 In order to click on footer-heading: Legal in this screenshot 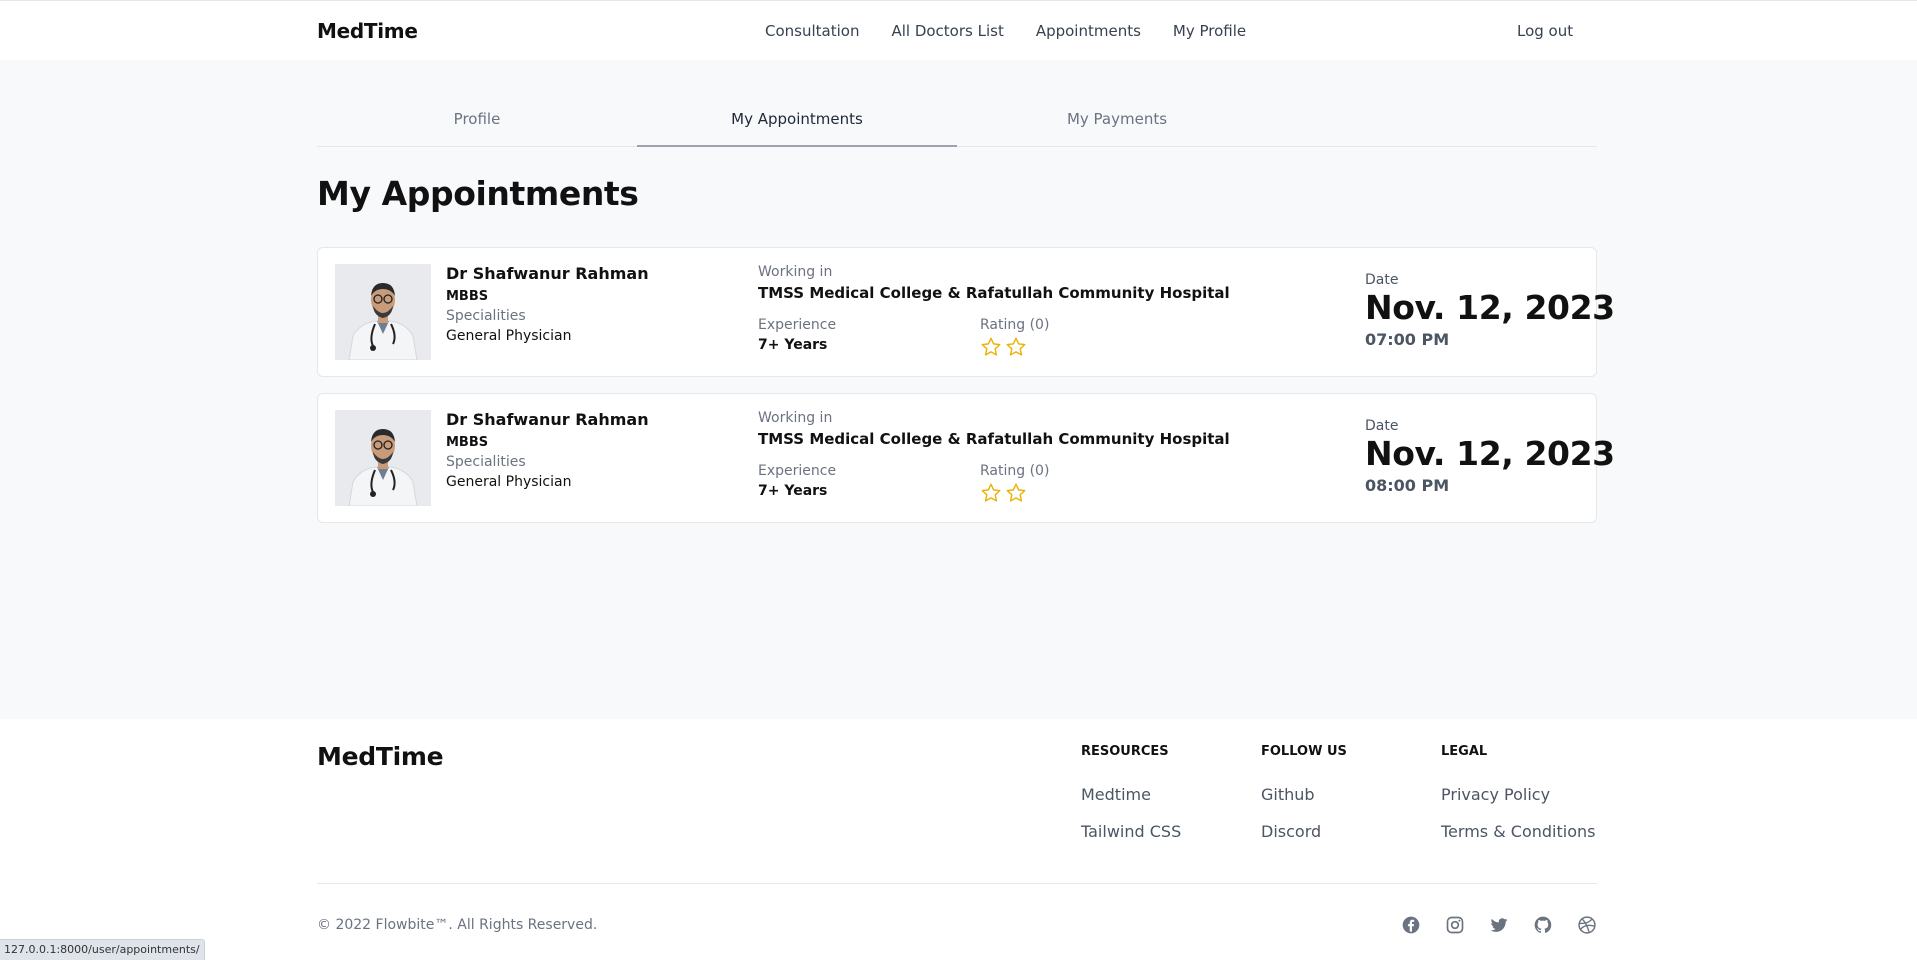, I will do `click(1464, 751)`.